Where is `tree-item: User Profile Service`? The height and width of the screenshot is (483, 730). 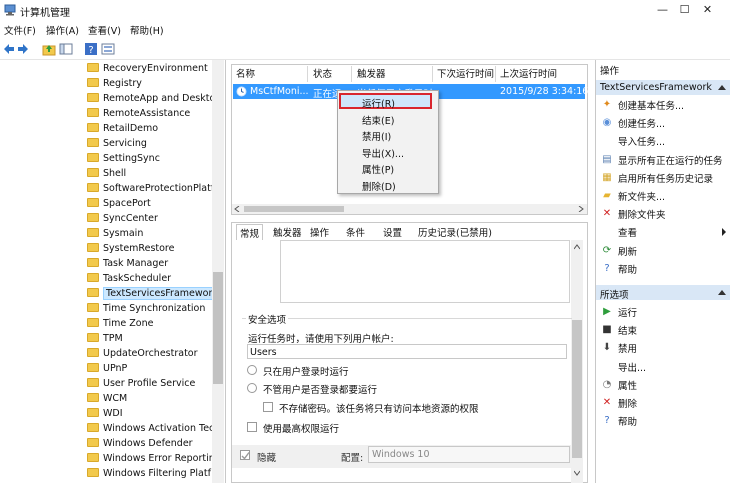
tree-item: User Profile Service is located at coordinates (141, 385).